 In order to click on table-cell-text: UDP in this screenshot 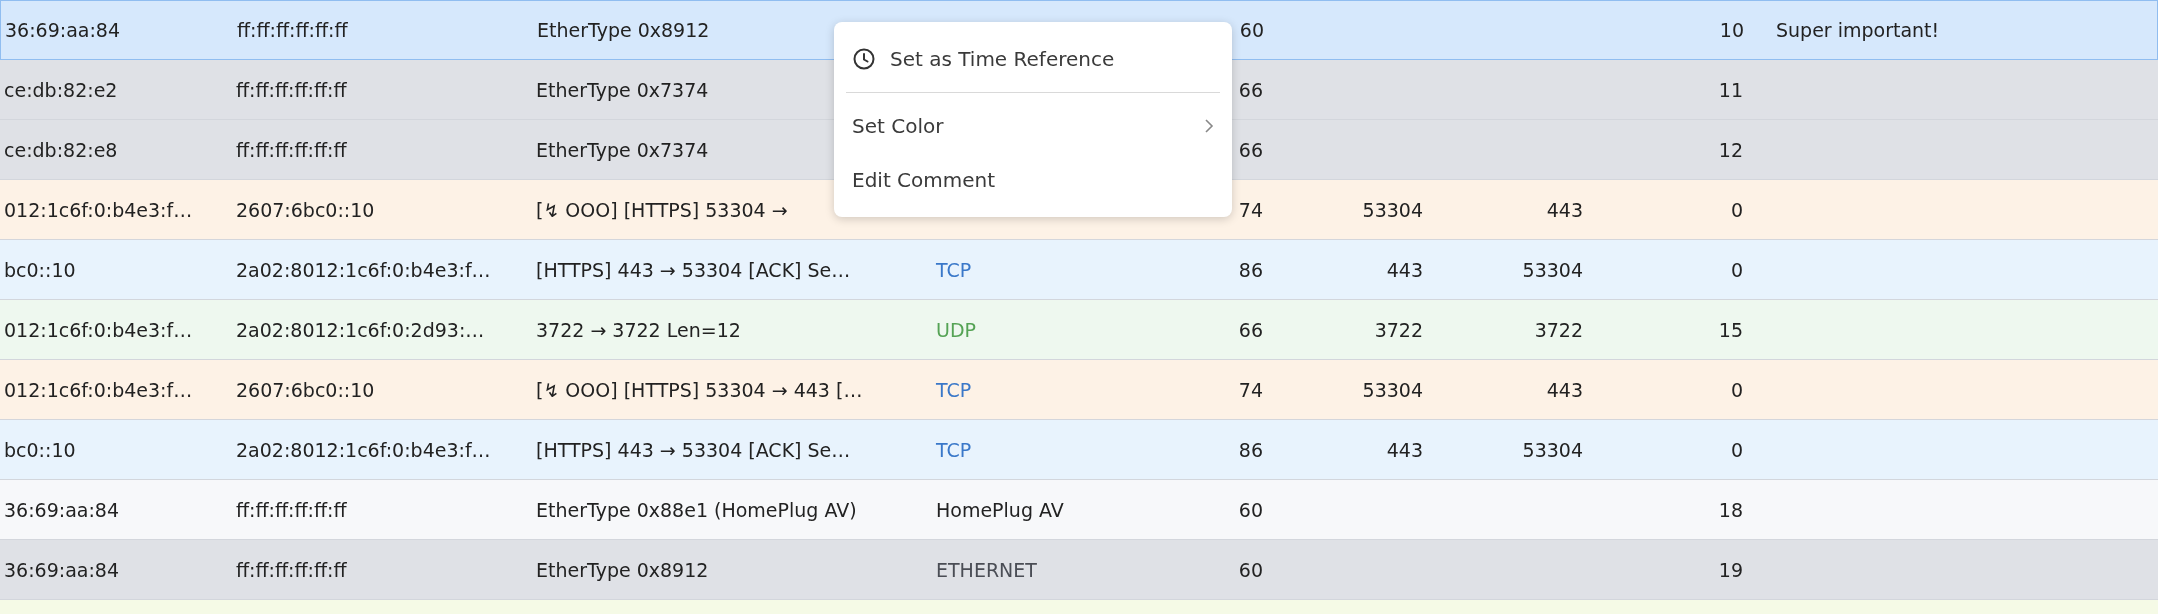, I will do `click(956, 329)`.